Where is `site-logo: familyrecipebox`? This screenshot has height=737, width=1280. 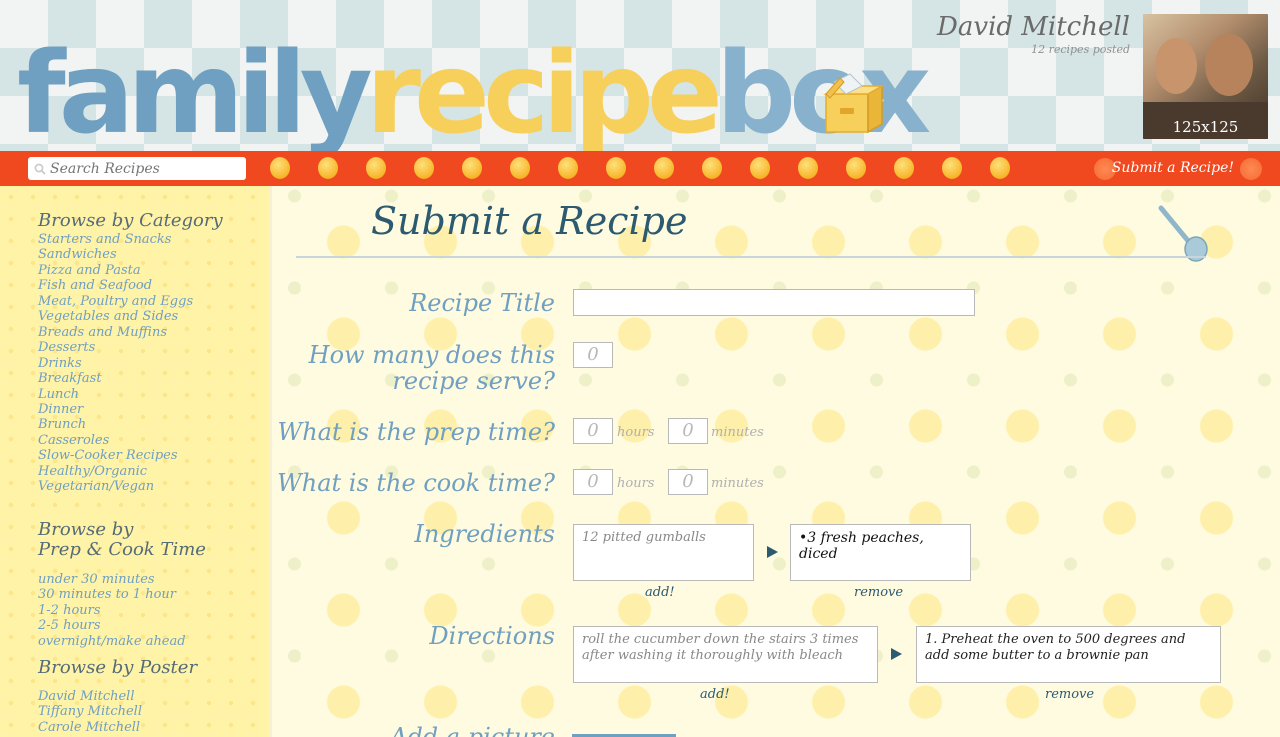
site-logo: familyrecipebox is located at coordinates (474, 94).